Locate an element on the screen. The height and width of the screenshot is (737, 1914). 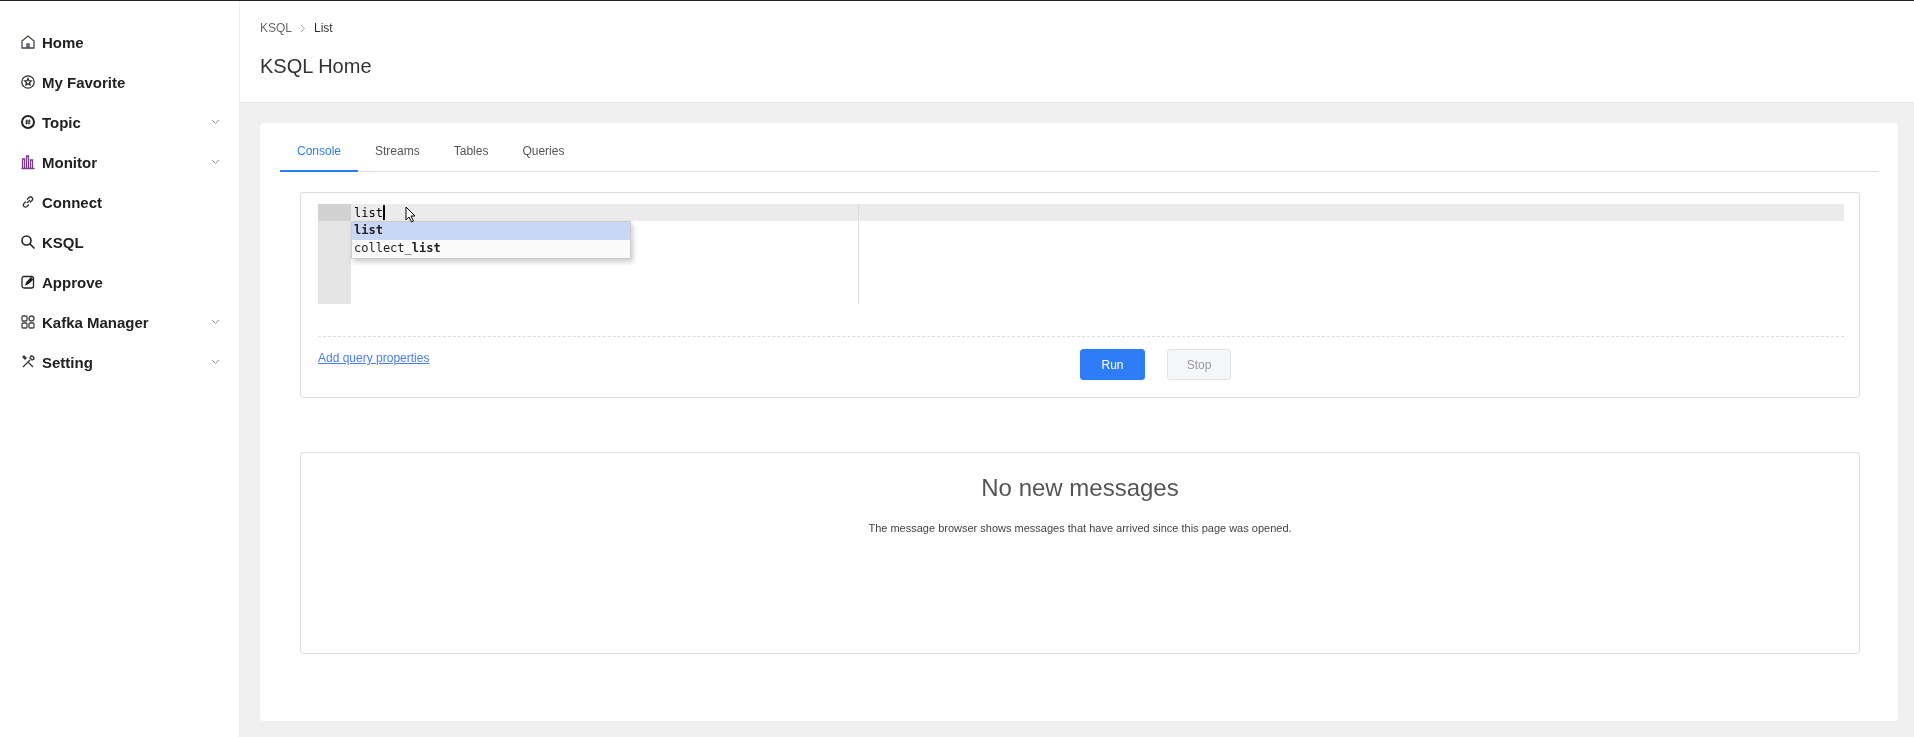
code-input: list is located at coordinates (368, 212).